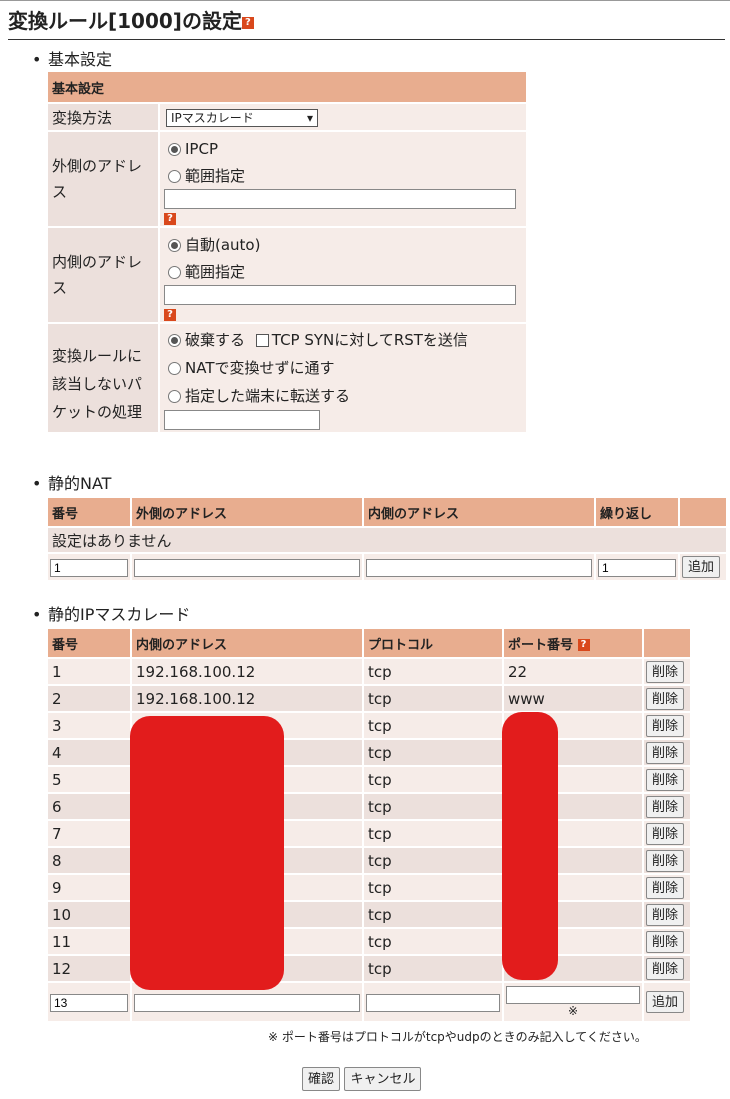 The height and width of the screenshot is (1099, 730). Describe the element at coordinates (573, 671) in the screenshot. I see `row-port: 22` at that location.